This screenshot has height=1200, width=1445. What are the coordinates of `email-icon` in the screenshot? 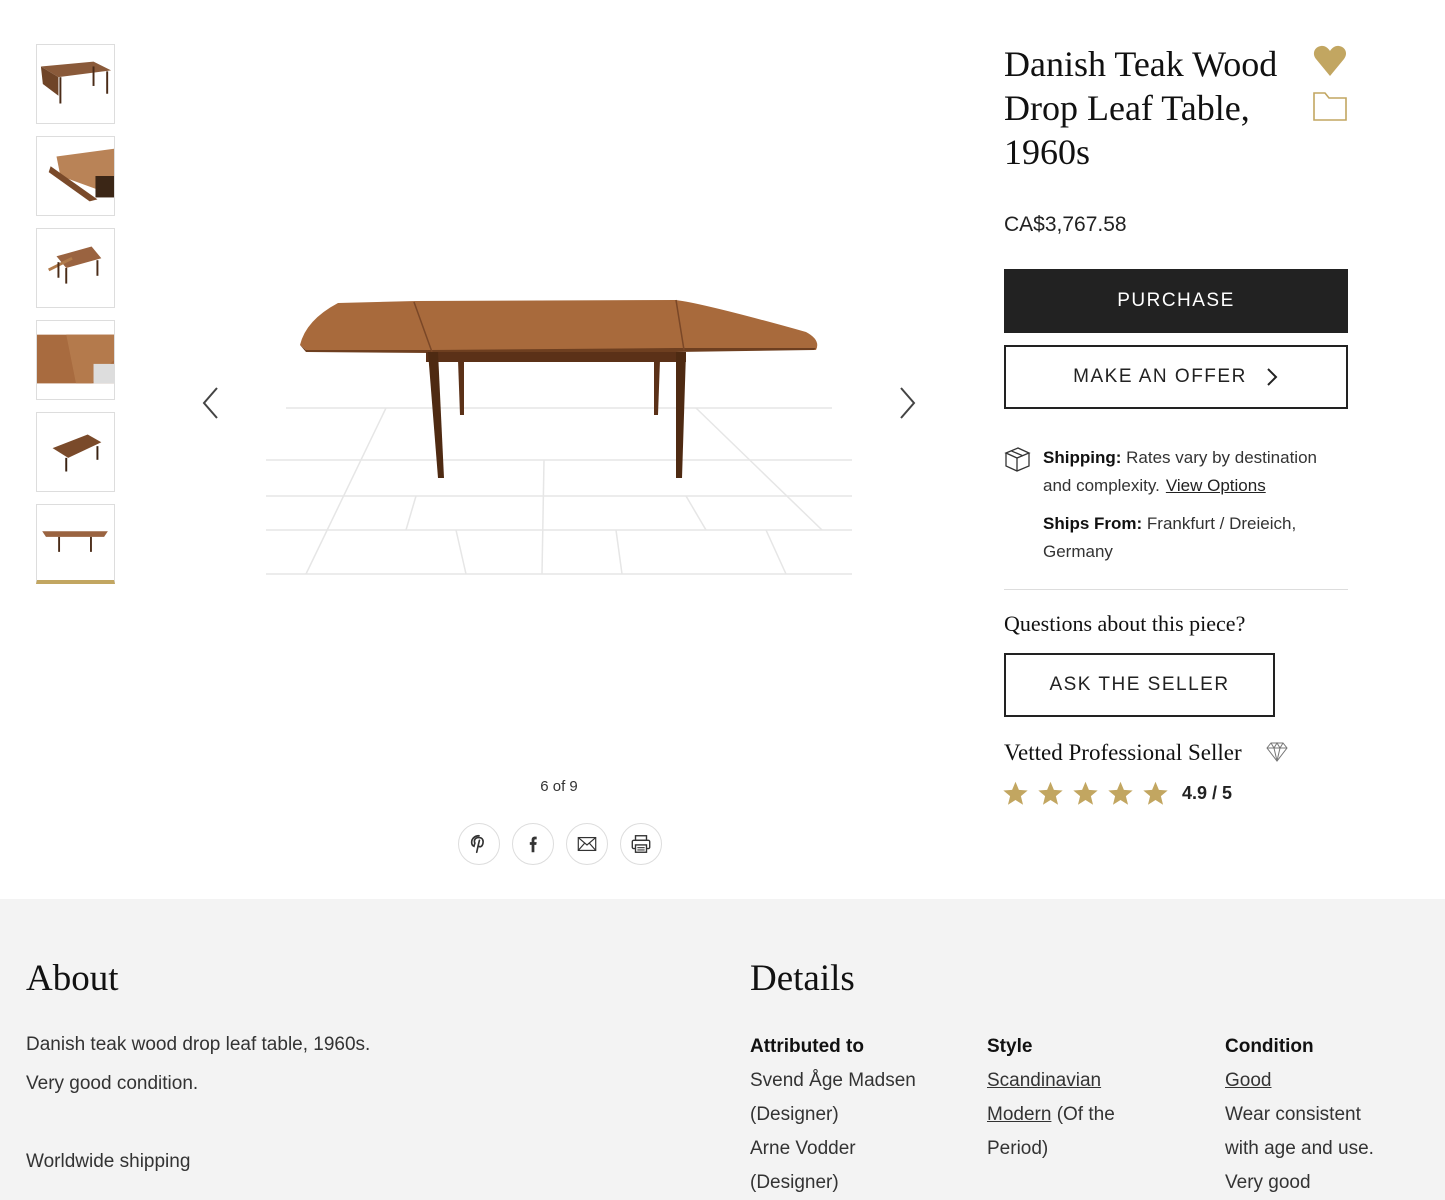 It's located at (587, 844).